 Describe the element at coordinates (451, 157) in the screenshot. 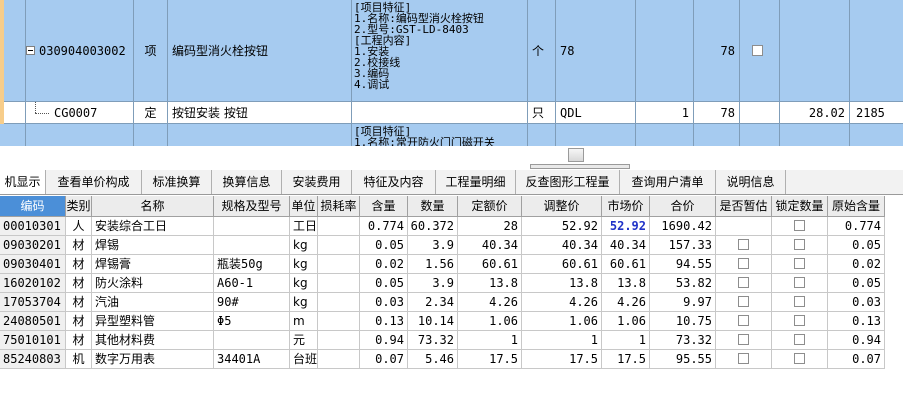

I see `panel-splitter` at that location.